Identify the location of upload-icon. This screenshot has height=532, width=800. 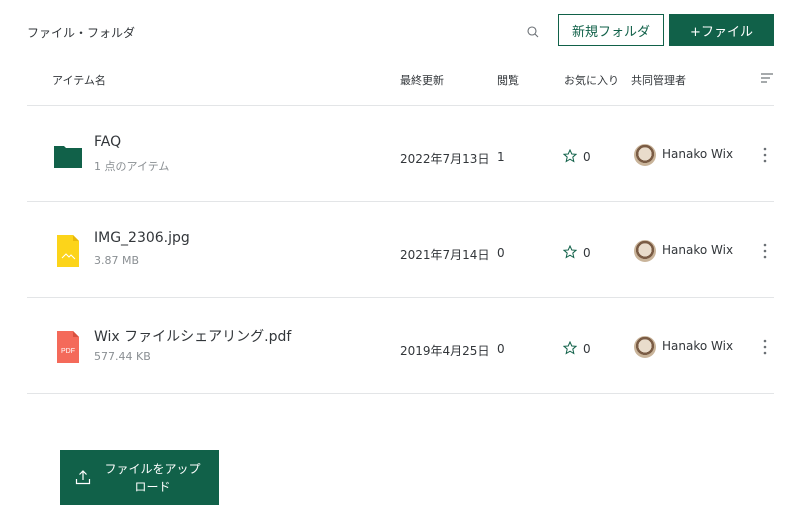
(83, 477).